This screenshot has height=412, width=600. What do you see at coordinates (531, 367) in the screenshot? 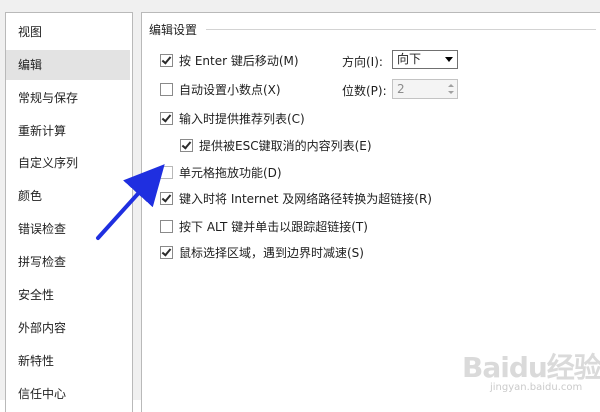
I see `watermark-text: Baidu经验` at bounding box center [531, 367].